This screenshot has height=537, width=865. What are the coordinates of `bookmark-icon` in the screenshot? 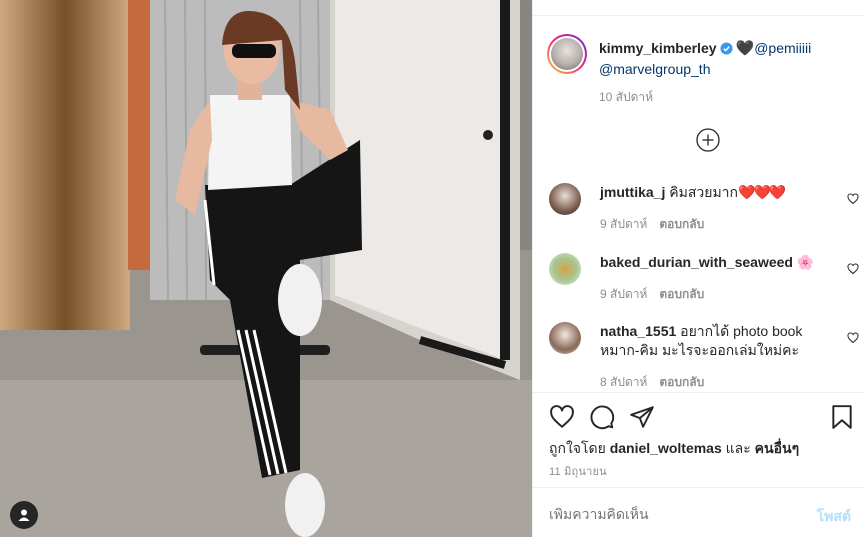 It's located at (842, 417).